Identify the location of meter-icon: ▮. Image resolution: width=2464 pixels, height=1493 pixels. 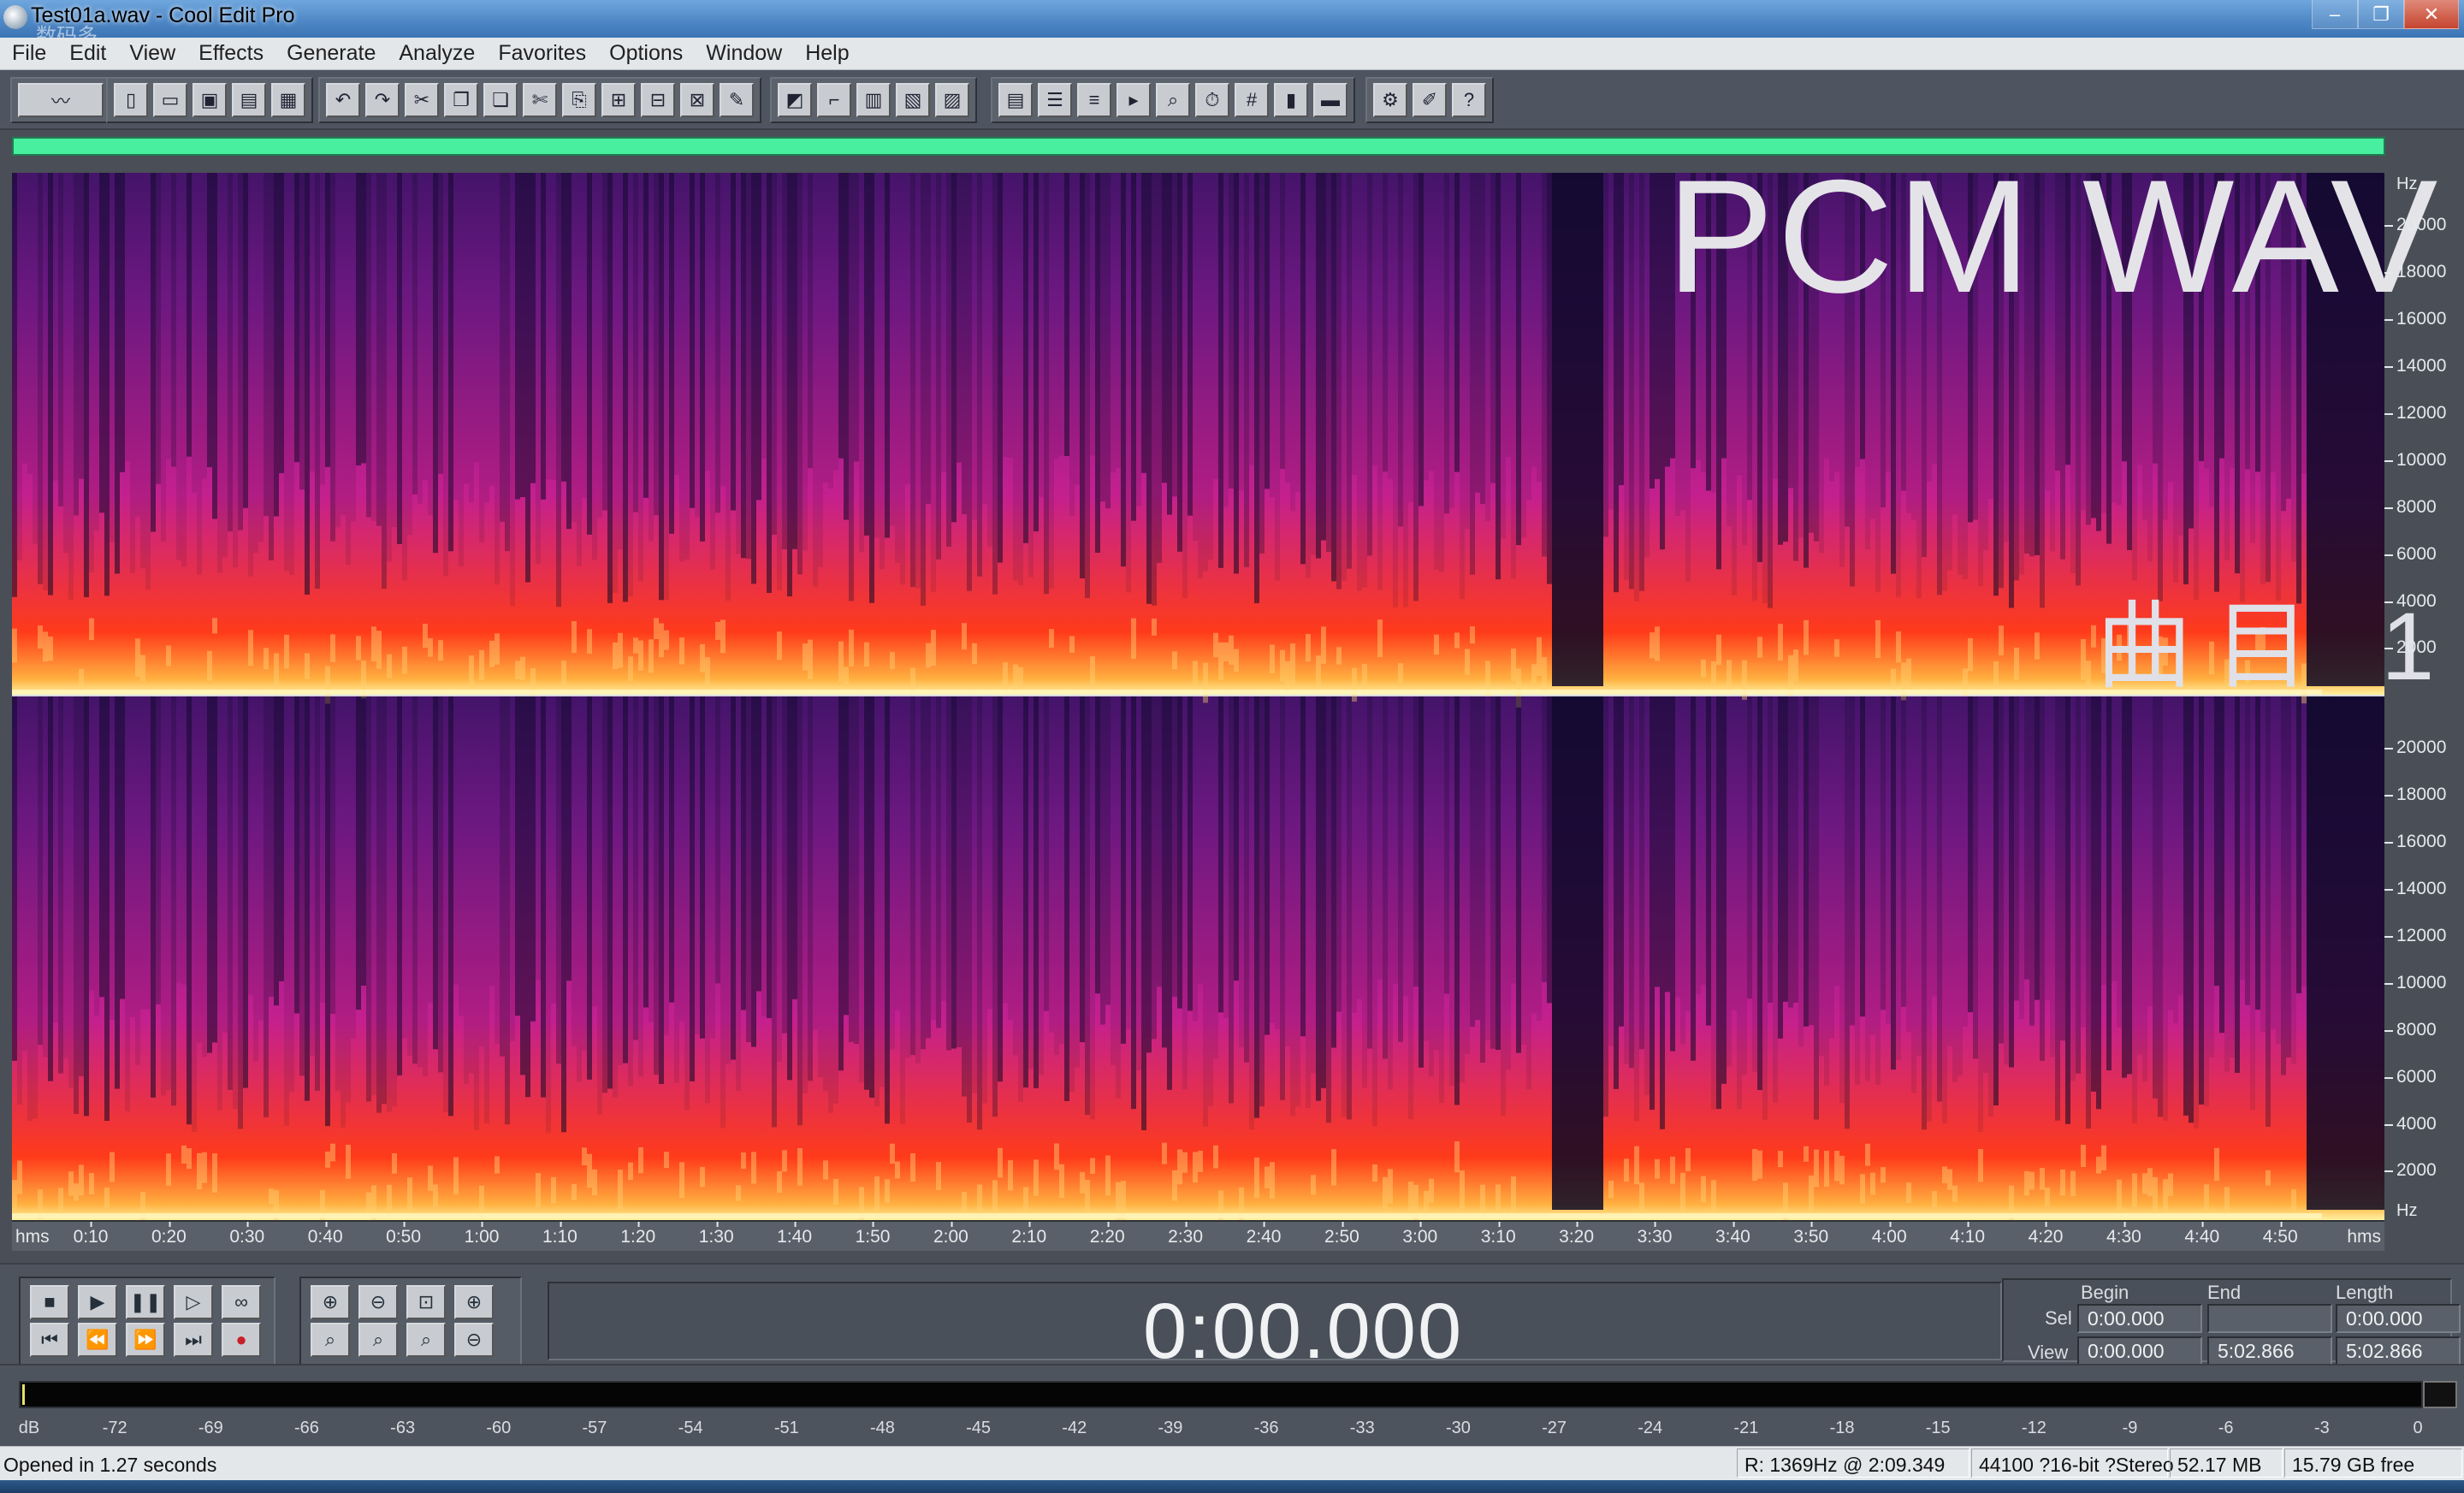
(1291, 100).